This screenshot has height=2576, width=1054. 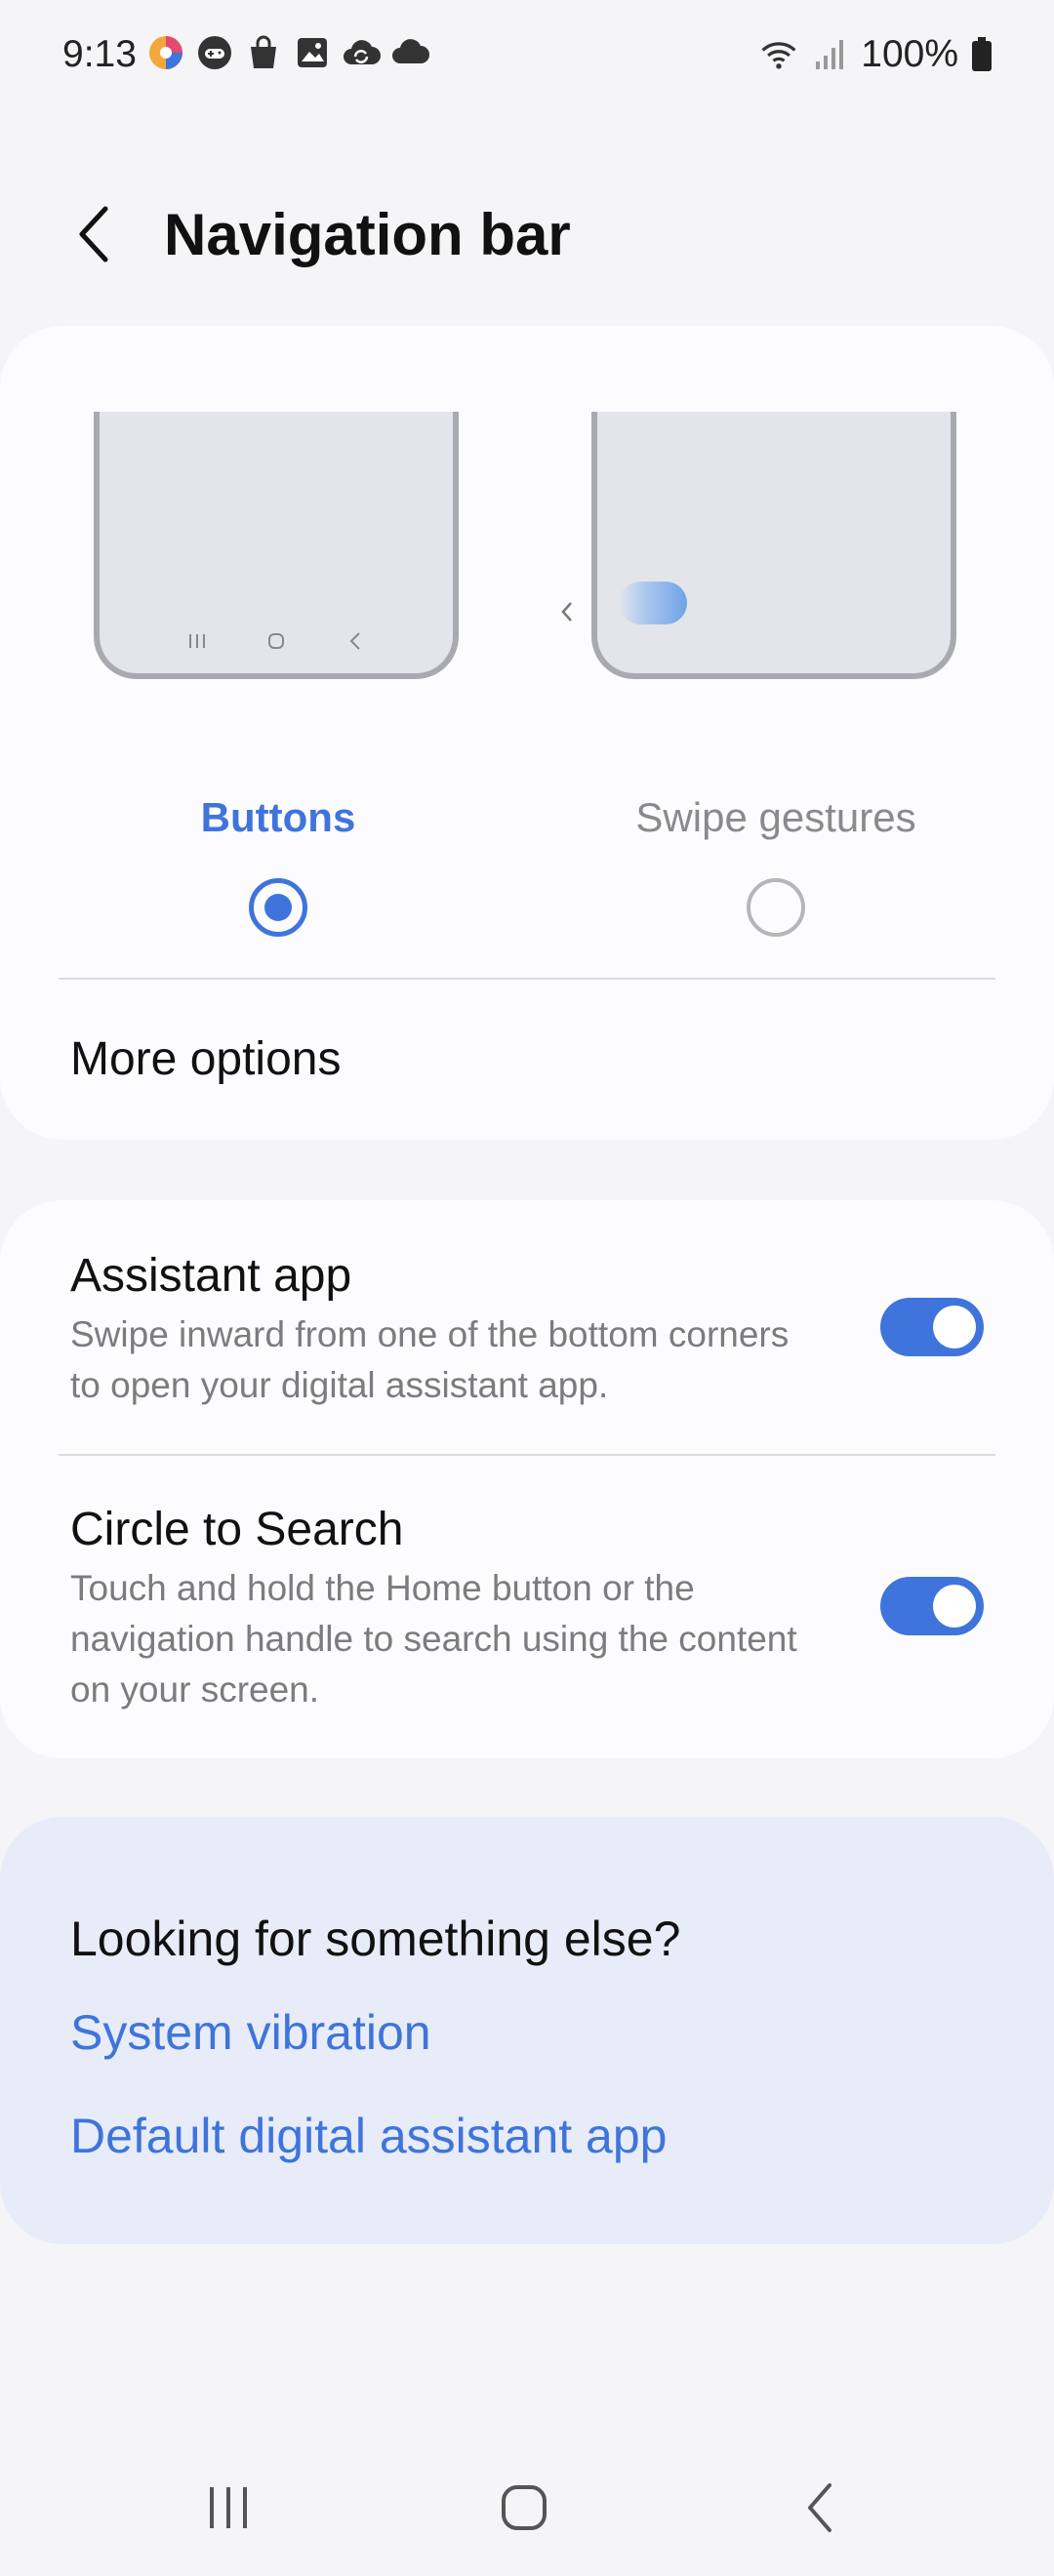 I want to click on home-button, so click(x=524, y=2508).